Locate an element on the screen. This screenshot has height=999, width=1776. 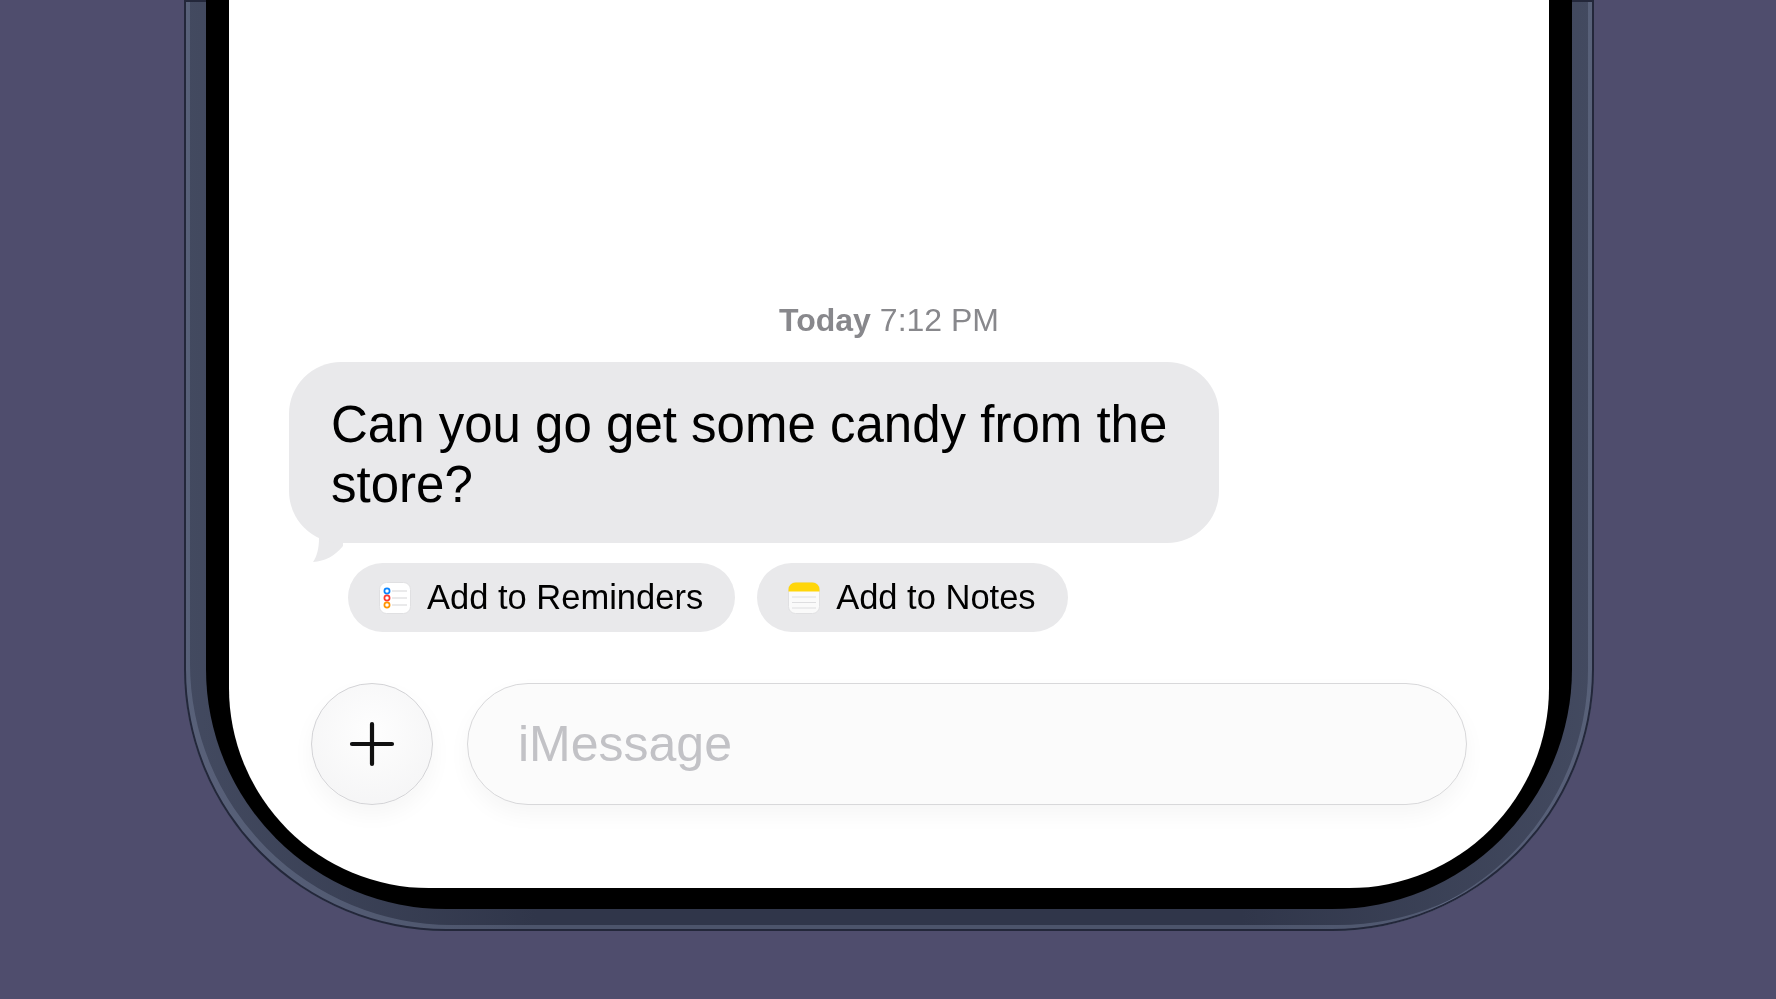
timestamp-time: 7:12 PM is located at coordinates (939, 320).